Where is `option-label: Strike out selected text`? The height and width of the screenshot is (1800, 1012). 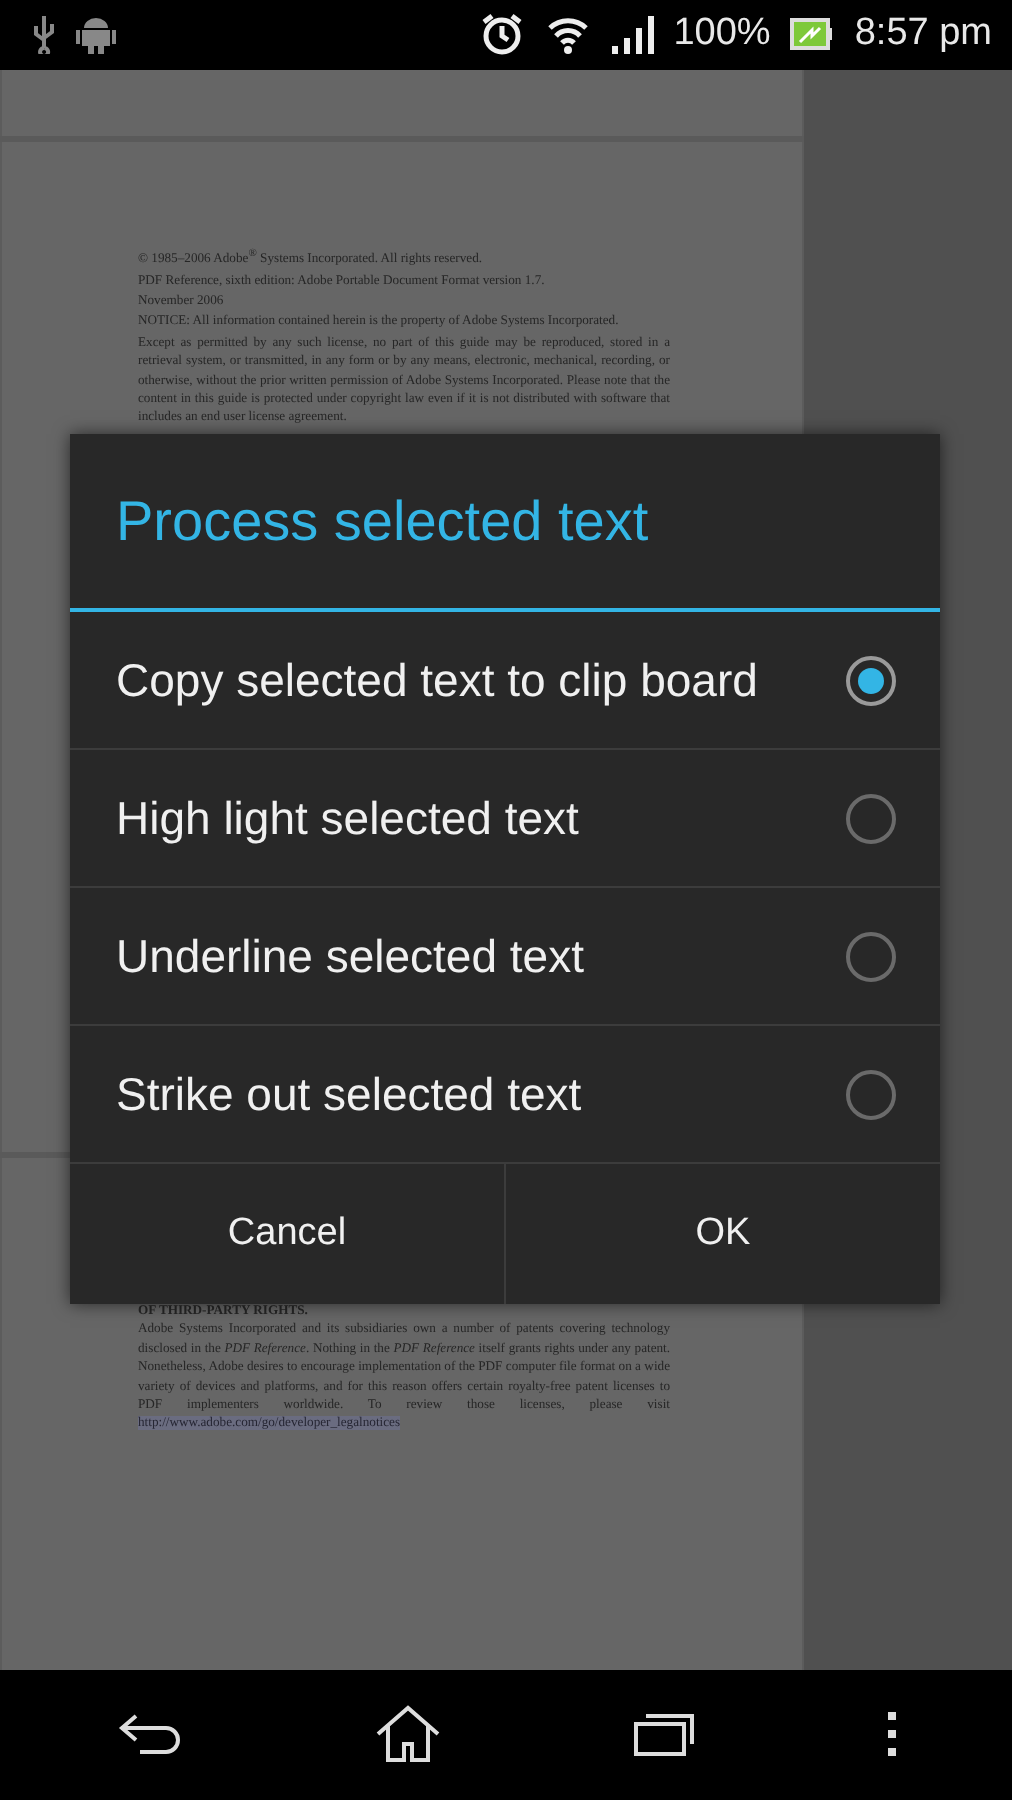
option-label: Strike out selected text is located at coordinates (350, 1094).